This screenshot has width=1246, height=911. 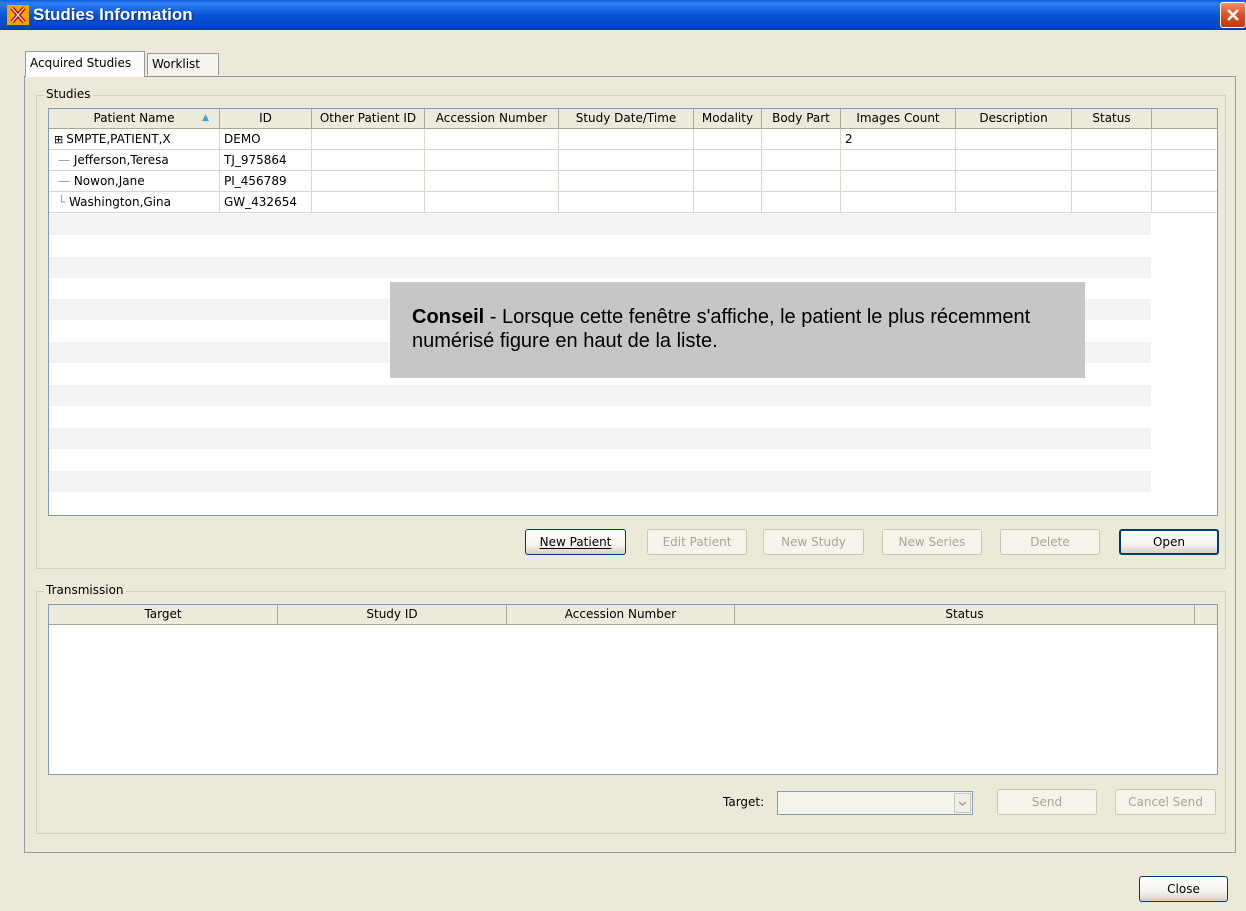 What do you see at coordinates (266, 119) in the screenshot?
I see `column-header-id: ID` at bounding box center [266, 119].